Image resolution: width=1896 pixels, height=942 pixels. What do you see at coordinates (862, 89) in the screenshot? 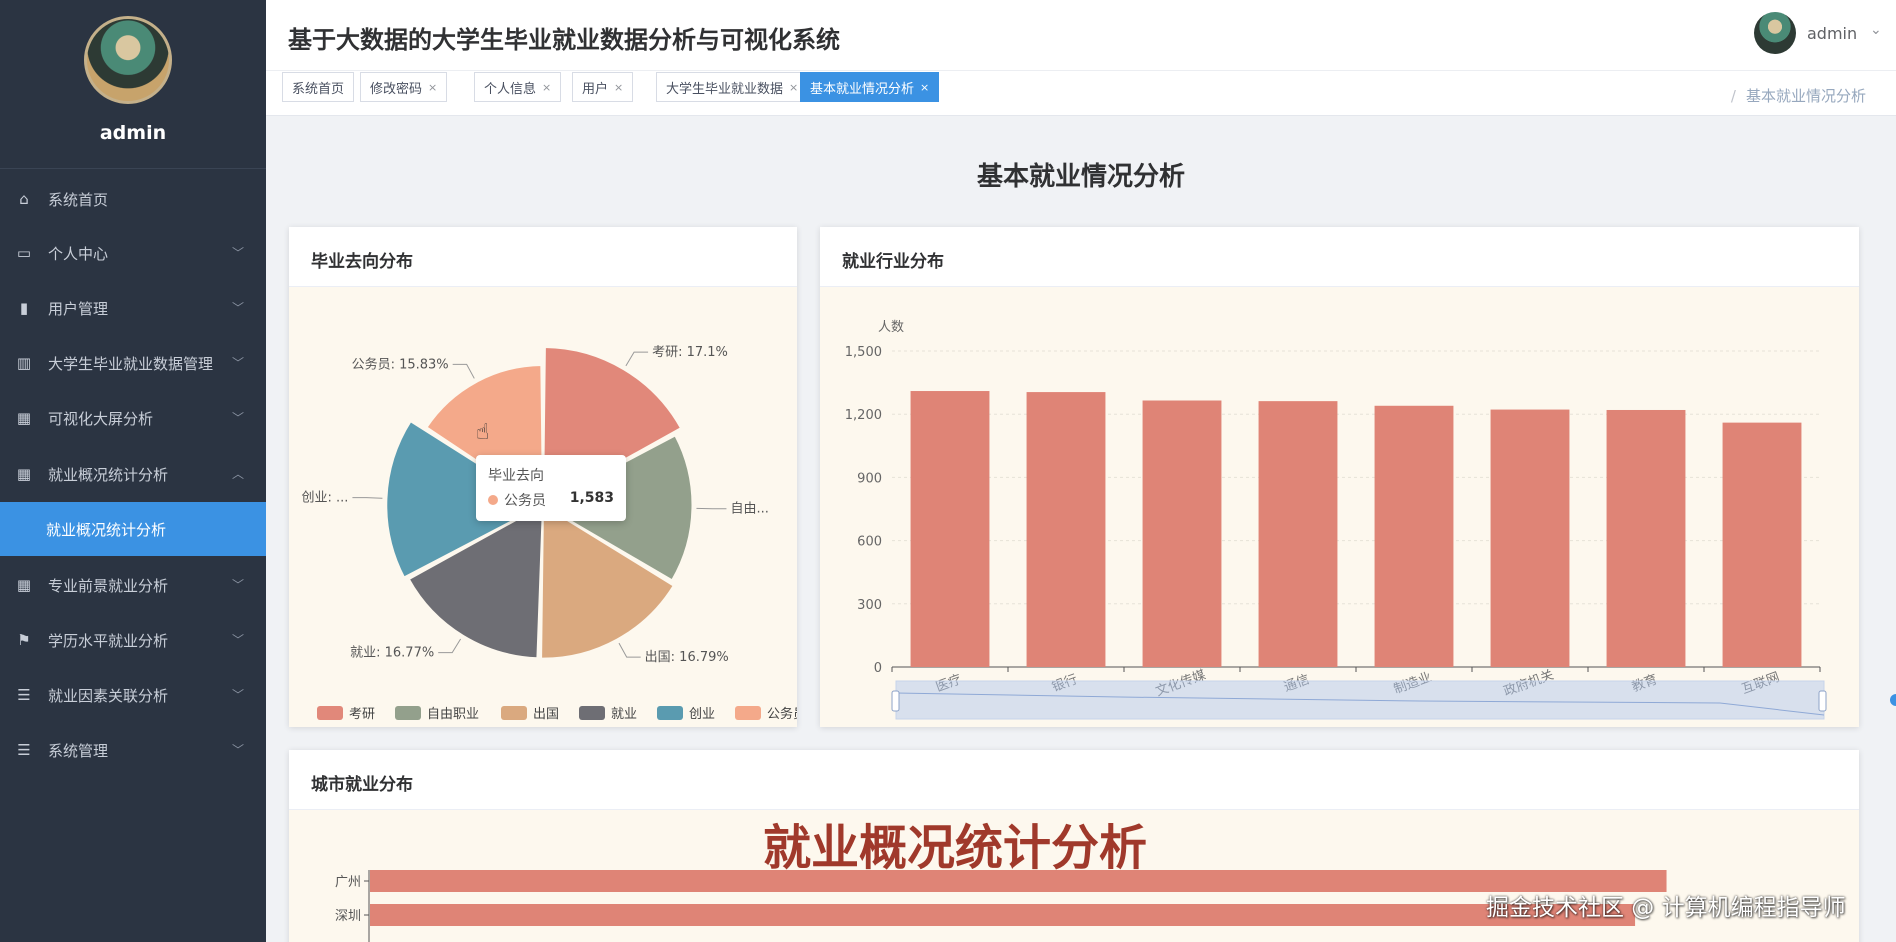
I see `tab-label: 基本就业情况分析` at bounding box center [862, 89].